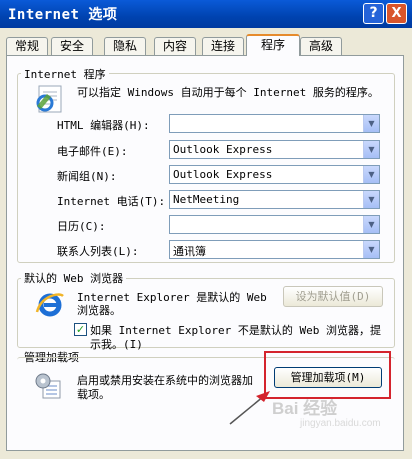  What do you see at coordinates (274, 224) in the screenshot?
I see `calendar-select: ▼` at bounding box center [274, 224].